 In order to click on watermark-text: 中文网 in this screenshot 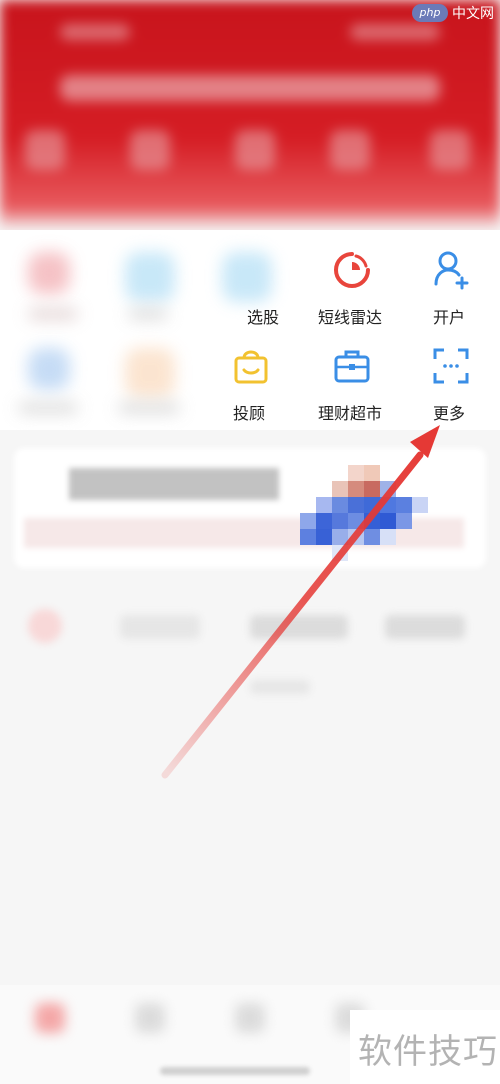, I will do `click(473, 14)`.